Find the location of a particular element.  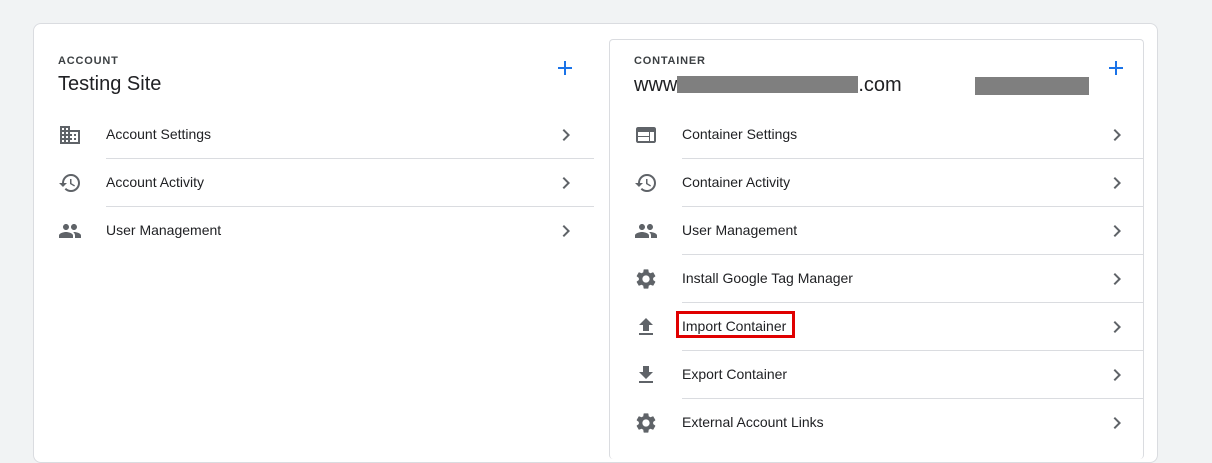

install-gtm-item: Install Google Tag Manager is located at coordinates (876, 279).